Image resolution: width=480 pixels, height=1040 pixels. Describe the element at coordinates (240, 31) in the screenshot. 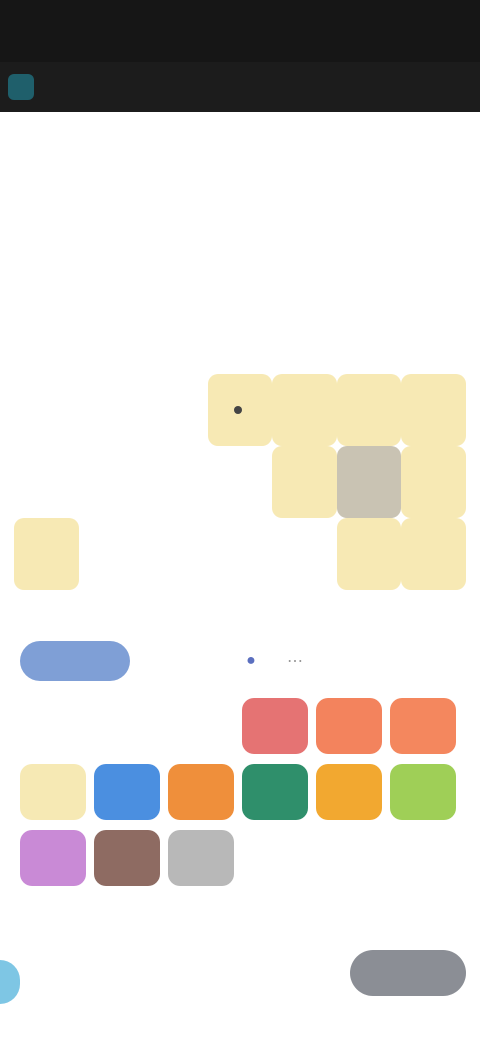

I see `status-bar` at that location.